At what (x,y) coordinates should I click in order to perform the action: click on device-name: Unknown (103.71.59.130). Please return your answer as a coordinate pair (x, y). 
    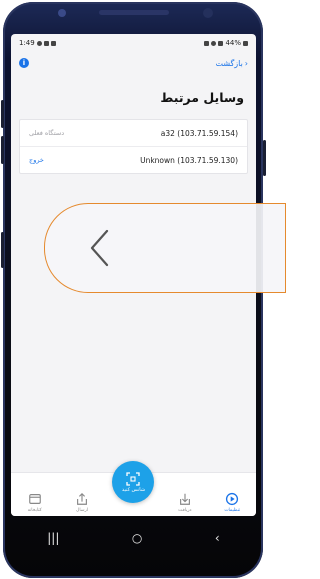
    Looking at the image, I should click on (189, 160).